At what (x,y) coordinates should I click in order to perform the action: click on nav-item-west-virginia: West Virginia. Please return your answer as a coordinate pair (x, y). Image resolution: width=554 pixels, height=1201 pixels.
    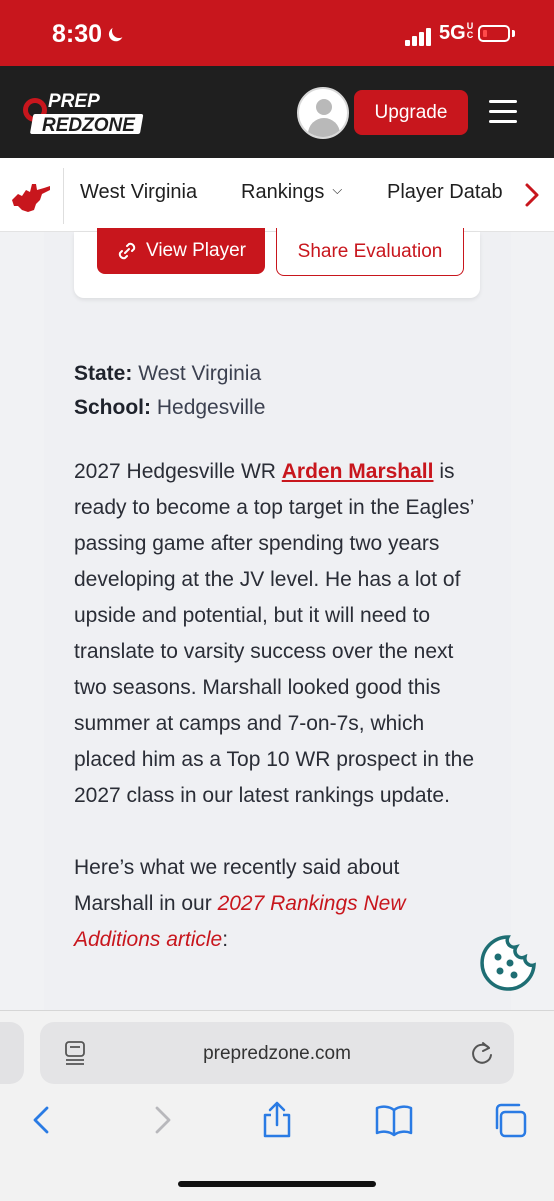
    Looking at the image, I should click on (138, 192).